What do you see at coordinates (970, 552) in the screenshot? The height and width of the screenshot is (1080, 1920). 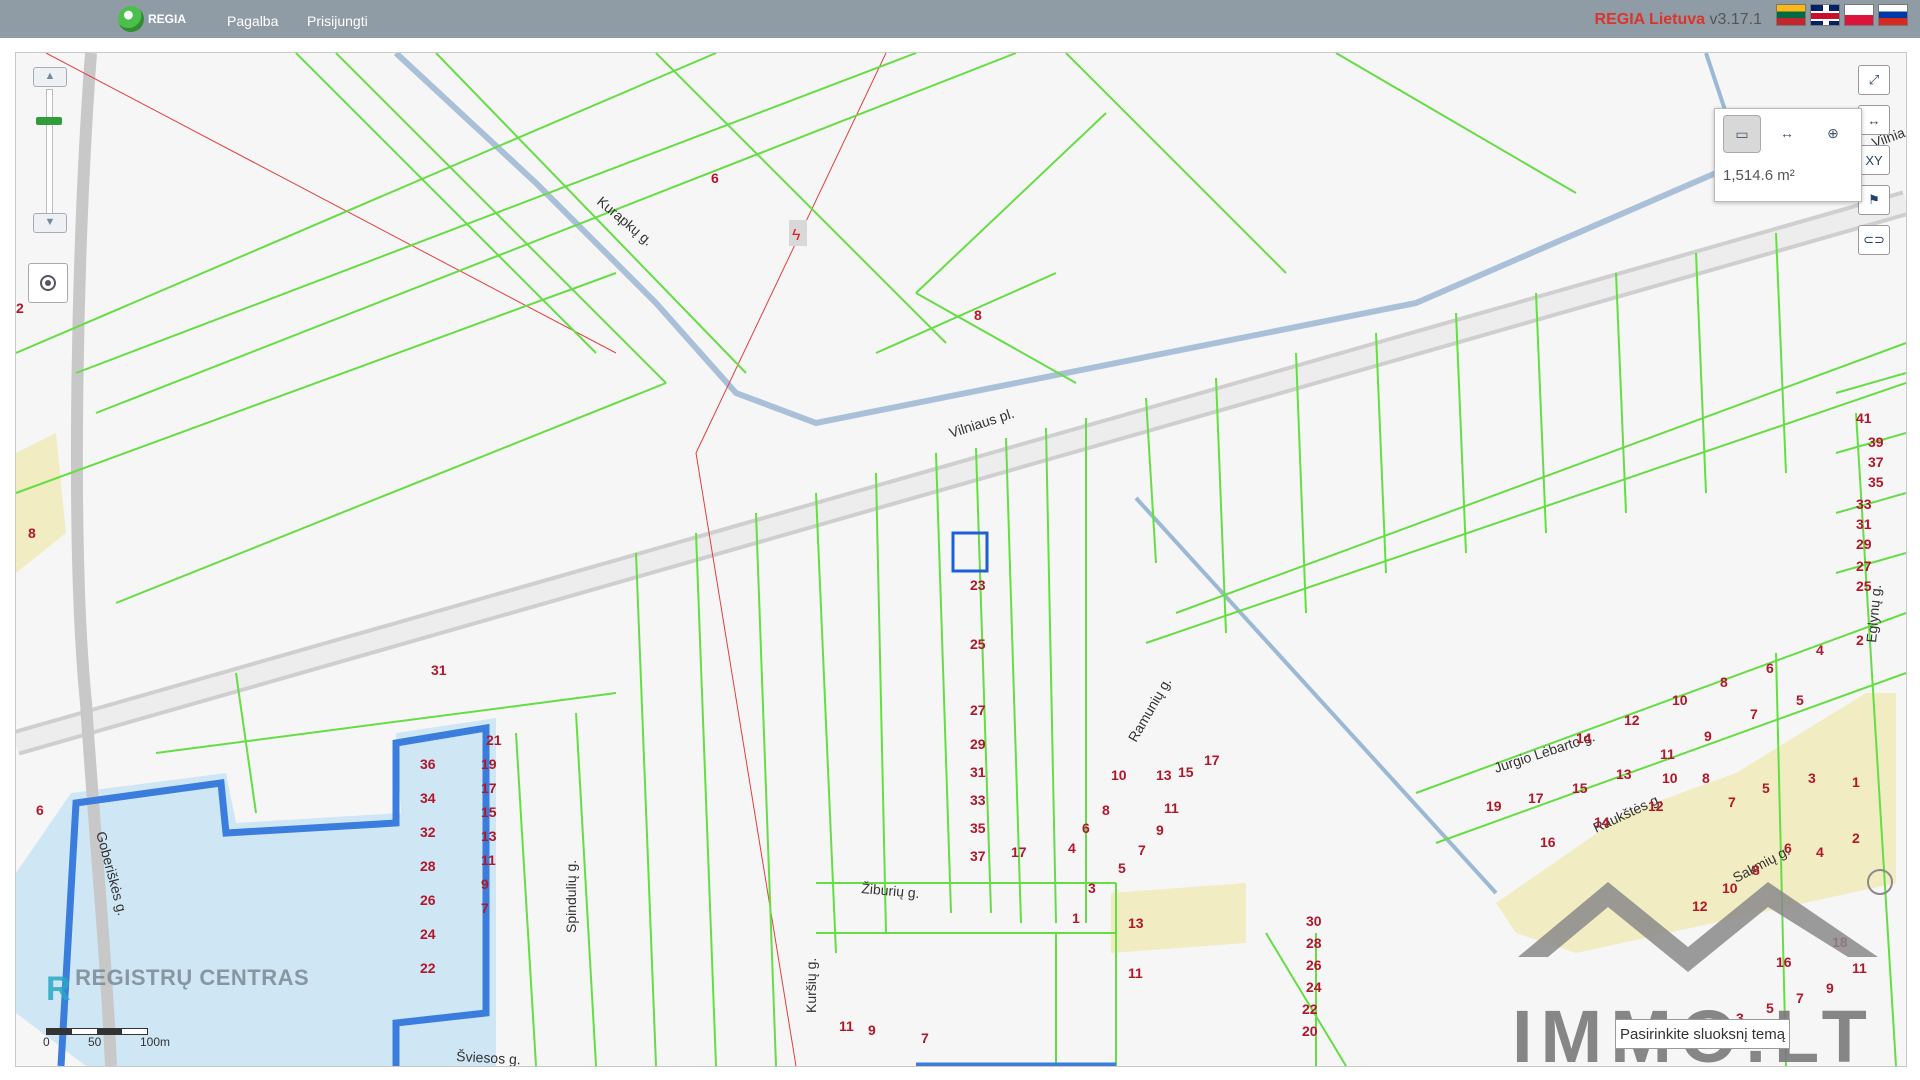 I see `selected-parcel` at bounding box center [970, 552].